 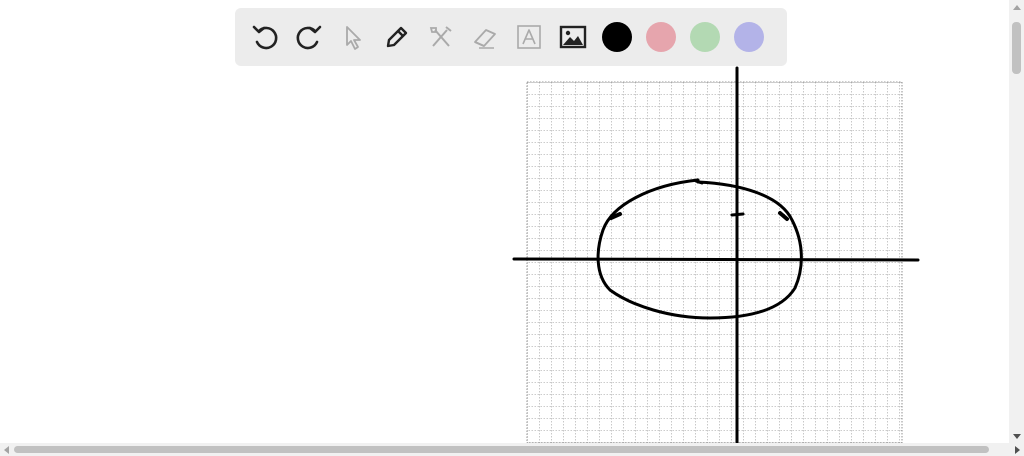 What do you see at coordinates (737, 214) in the screenshot?
I see `center-mark` at bounding box center [737, 214].